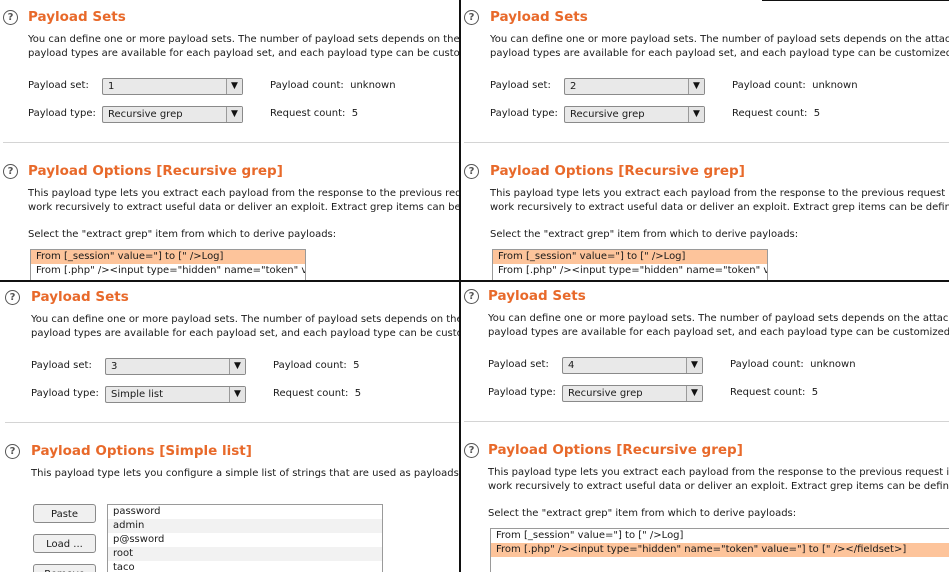  I want to click on payload-options-title: Payload Options [Simple list], so click(141, 451).